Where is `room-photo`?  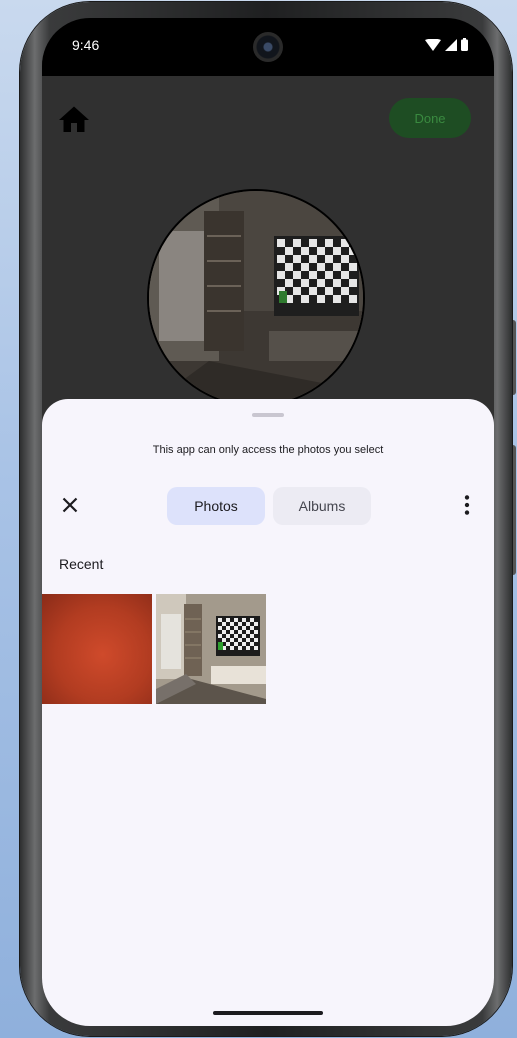
room-photo is located at coordinates (256, 298).